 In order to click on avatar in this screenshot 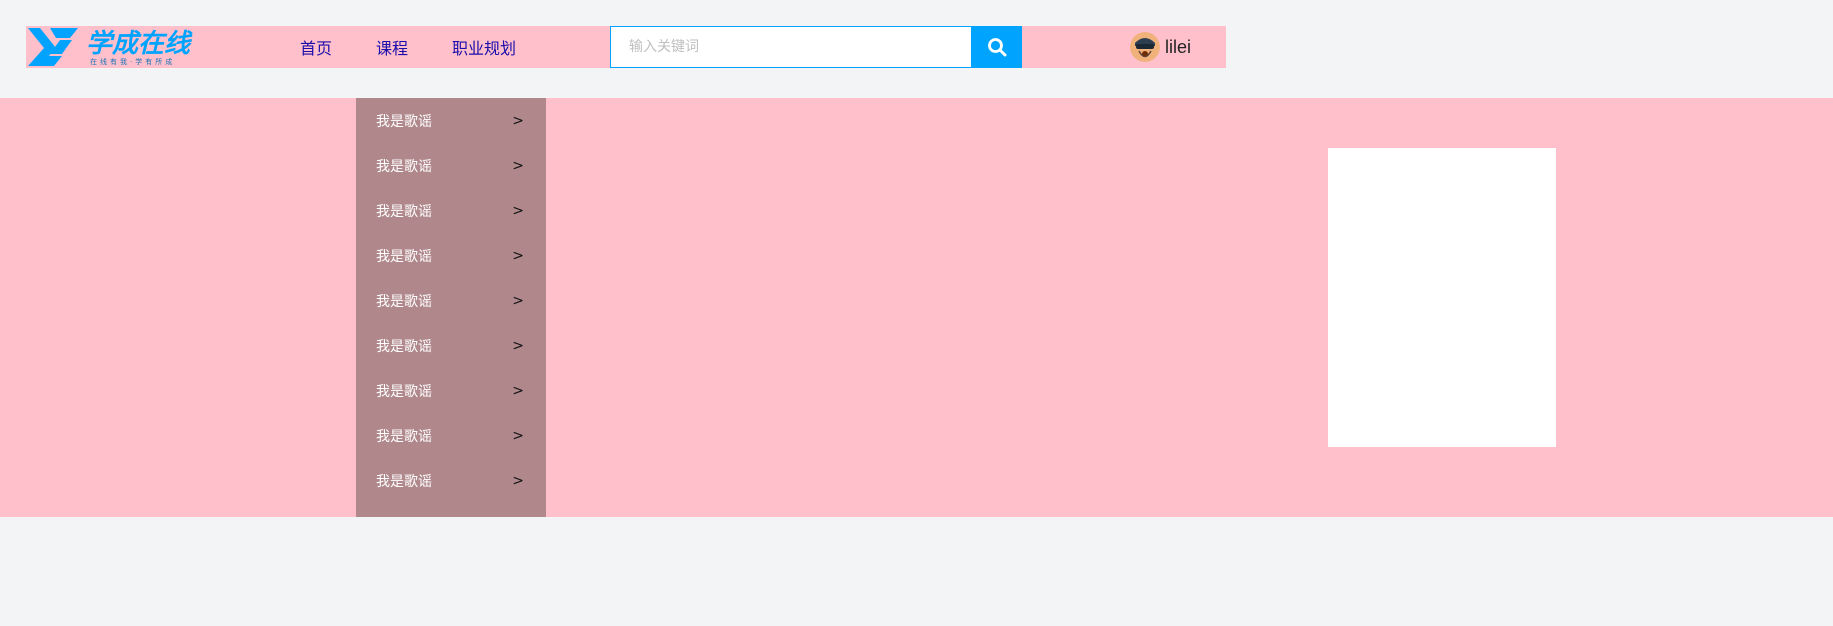, I will do `click(1145, 47)`.